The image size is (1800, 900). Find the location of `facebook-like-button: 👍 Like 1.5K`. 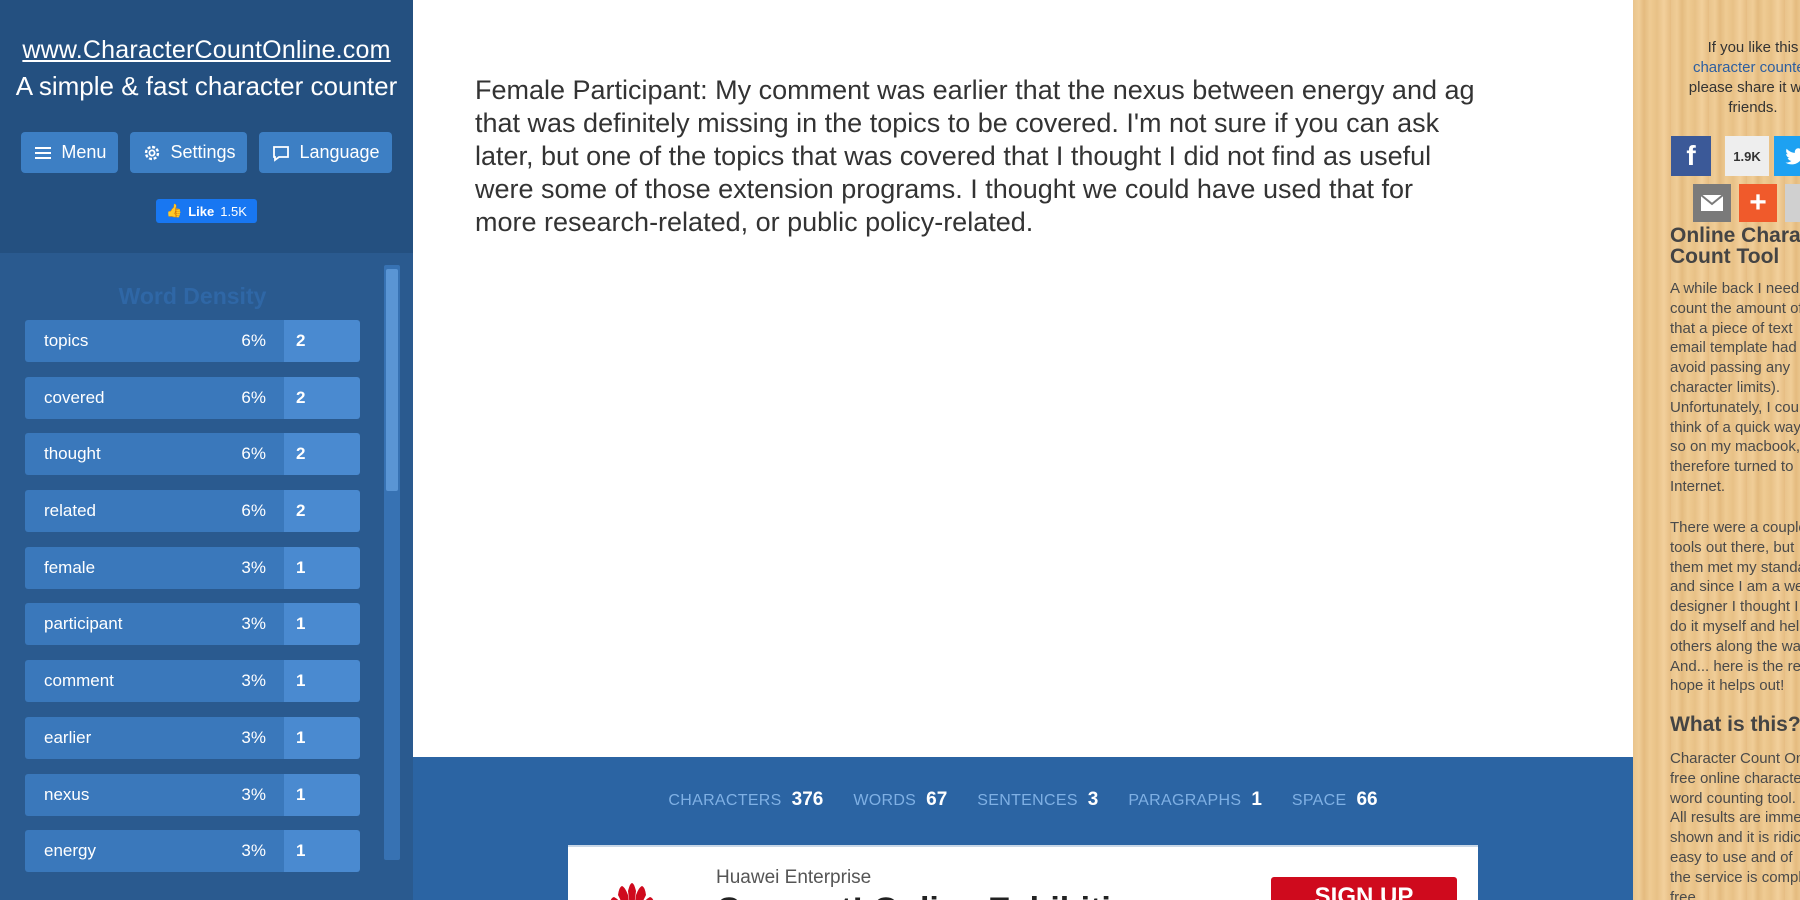

facebook-like-button: 👍 Like 1.5K is located at coordinates (206, 211).